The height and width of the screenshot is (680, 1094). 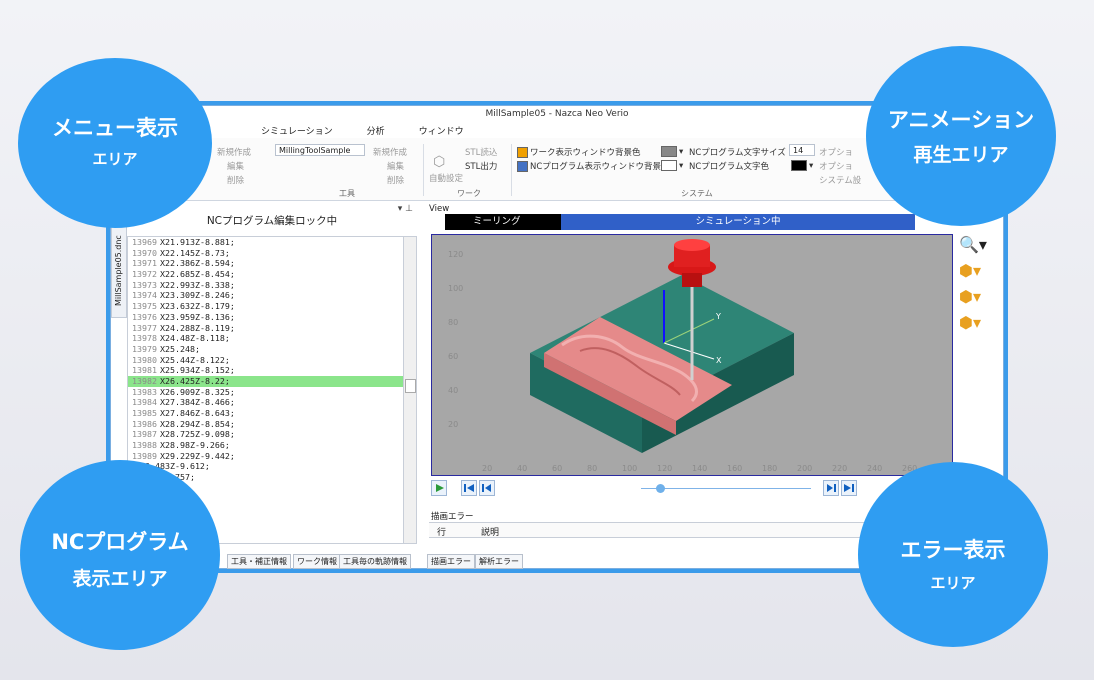 What do you see at coordinates (266, 263) in the screenshot?
I see `list-item: 13971 X22.386Z-8.594;` at bounding box center [266, 263].